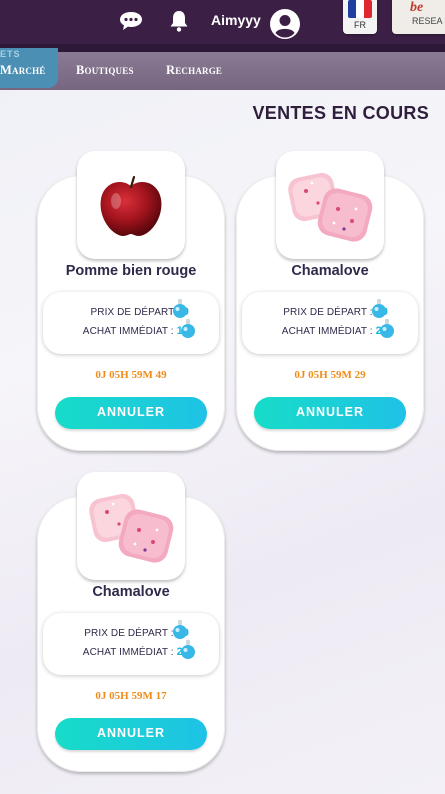 The height and width of the screenshot is (794, 445). Describe the element at coordinates (330, 375) in the screenshot. I see `time-remaining: 0J 05H 59M 29` at that location.